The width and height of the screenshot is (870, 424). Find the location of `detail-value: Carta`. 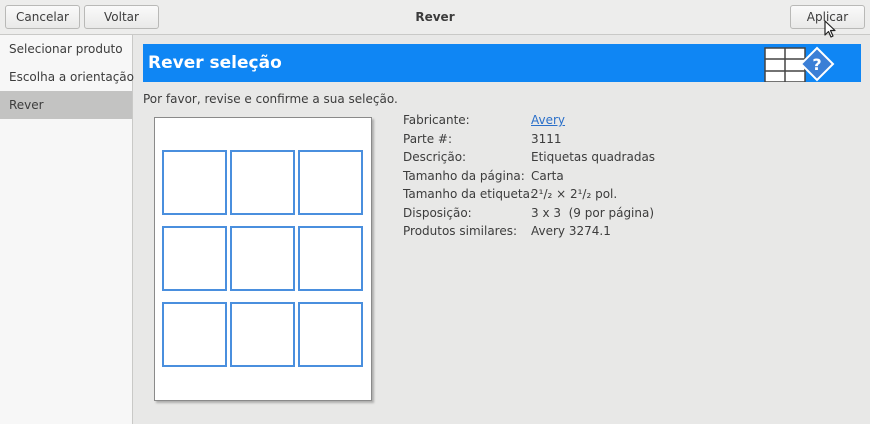

detail-value: Carta is located at coordinates (547, 175).